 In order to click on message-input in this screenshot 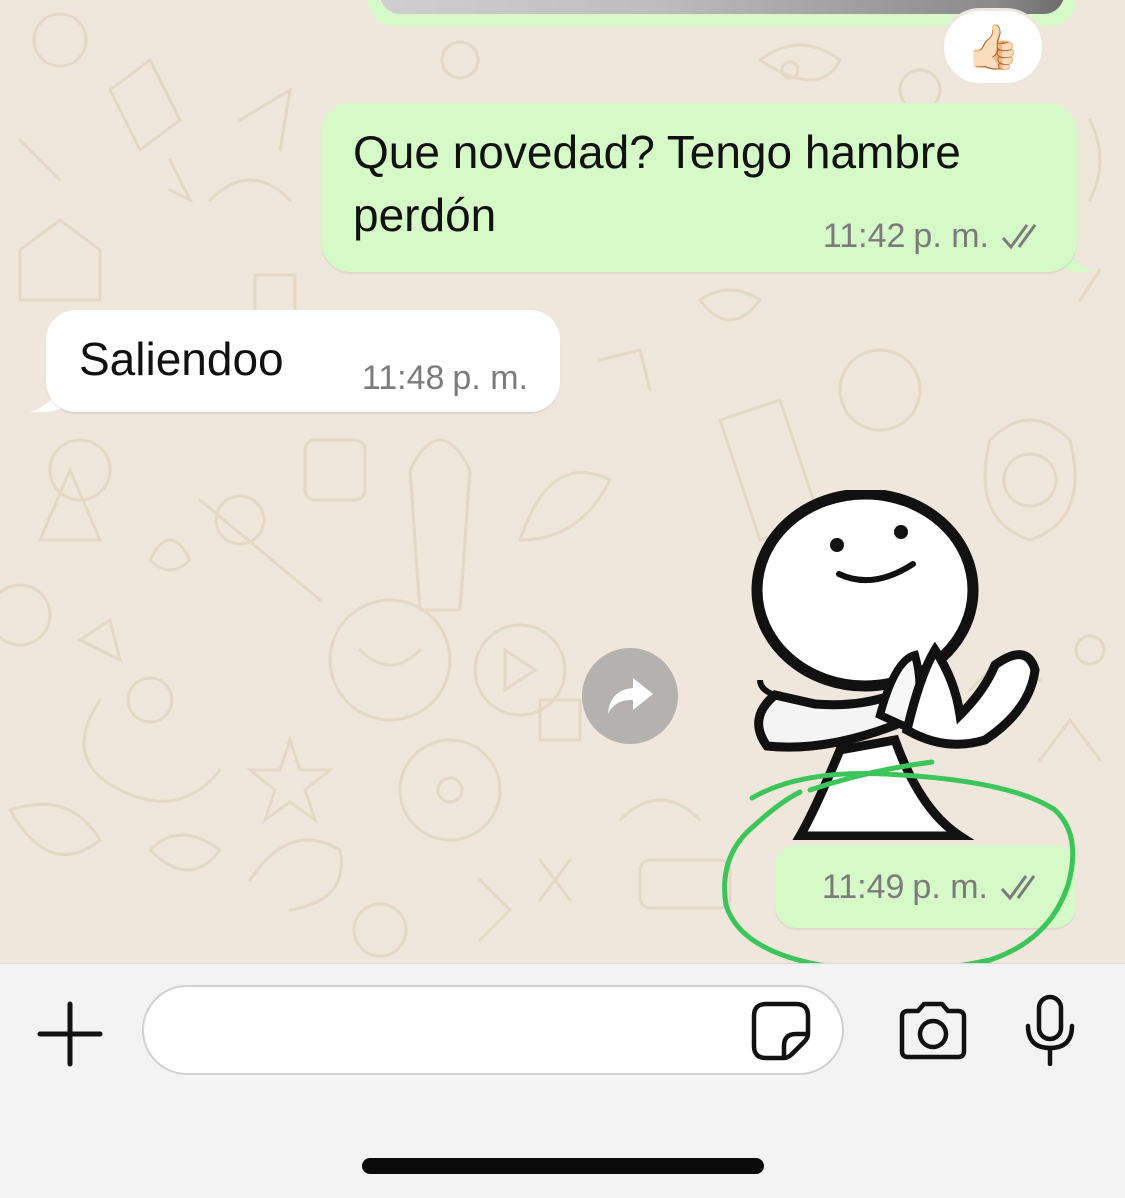, I will do `click(493, 1030)`.